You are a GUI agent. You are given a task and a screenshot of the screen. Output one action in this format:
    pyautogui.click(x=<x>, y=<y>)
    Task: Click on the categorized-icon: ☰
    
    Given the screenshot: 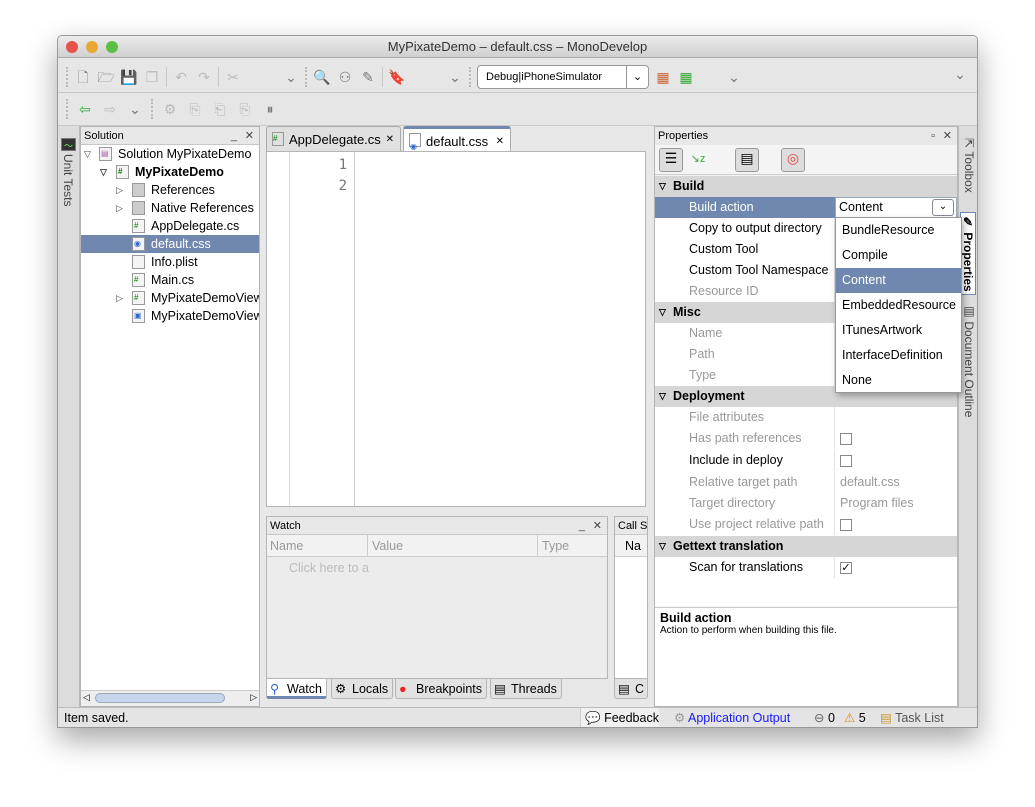 What is the action you would take?
    pyautogui.click(x=671, y=160)
    